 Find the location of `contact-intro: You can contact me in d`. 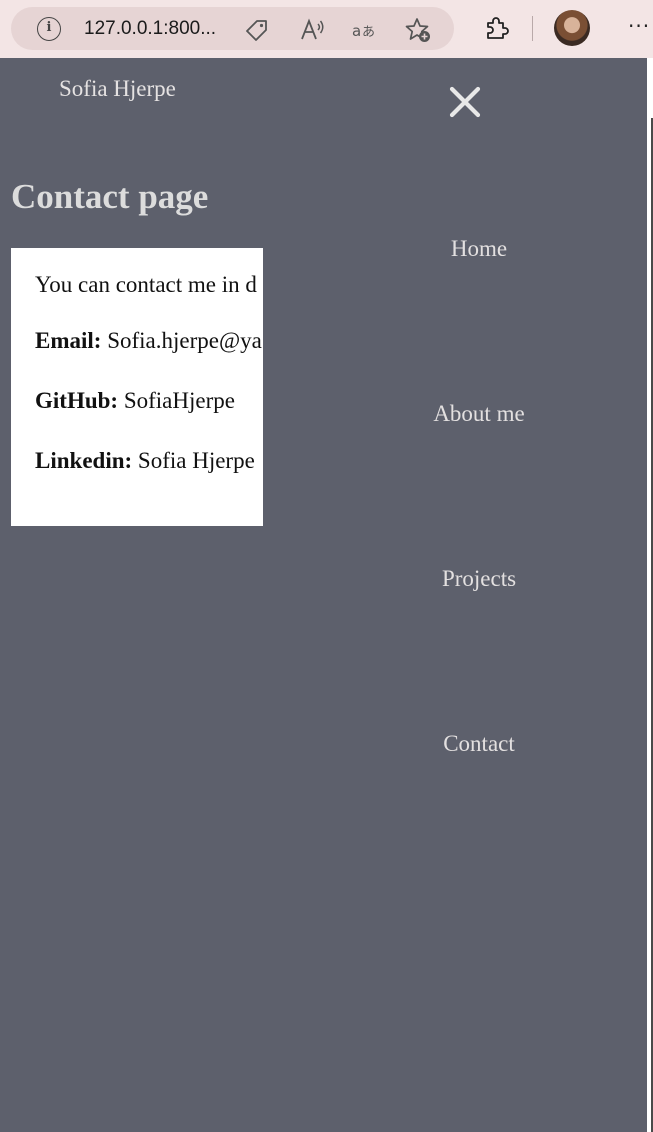

contact-intro: You can contact me in d is located at coordinates (146, 284).